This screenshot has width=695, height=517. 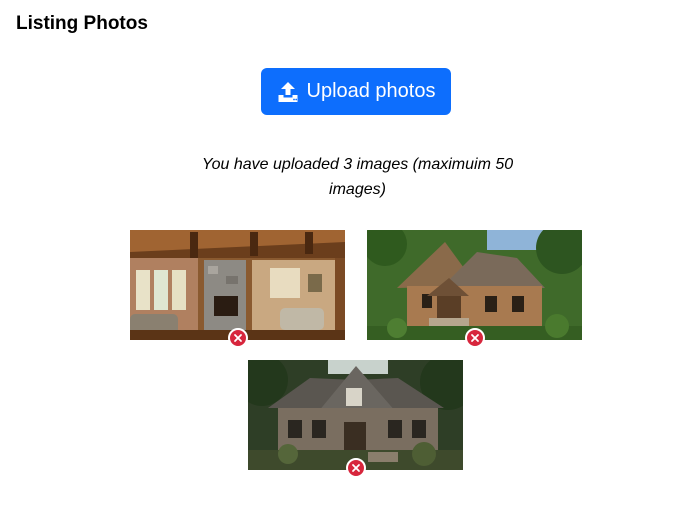 What do you see at coordinates (355, 415) in the screenshot?
I see `stone-house-image` at bounding box center [355, 415].